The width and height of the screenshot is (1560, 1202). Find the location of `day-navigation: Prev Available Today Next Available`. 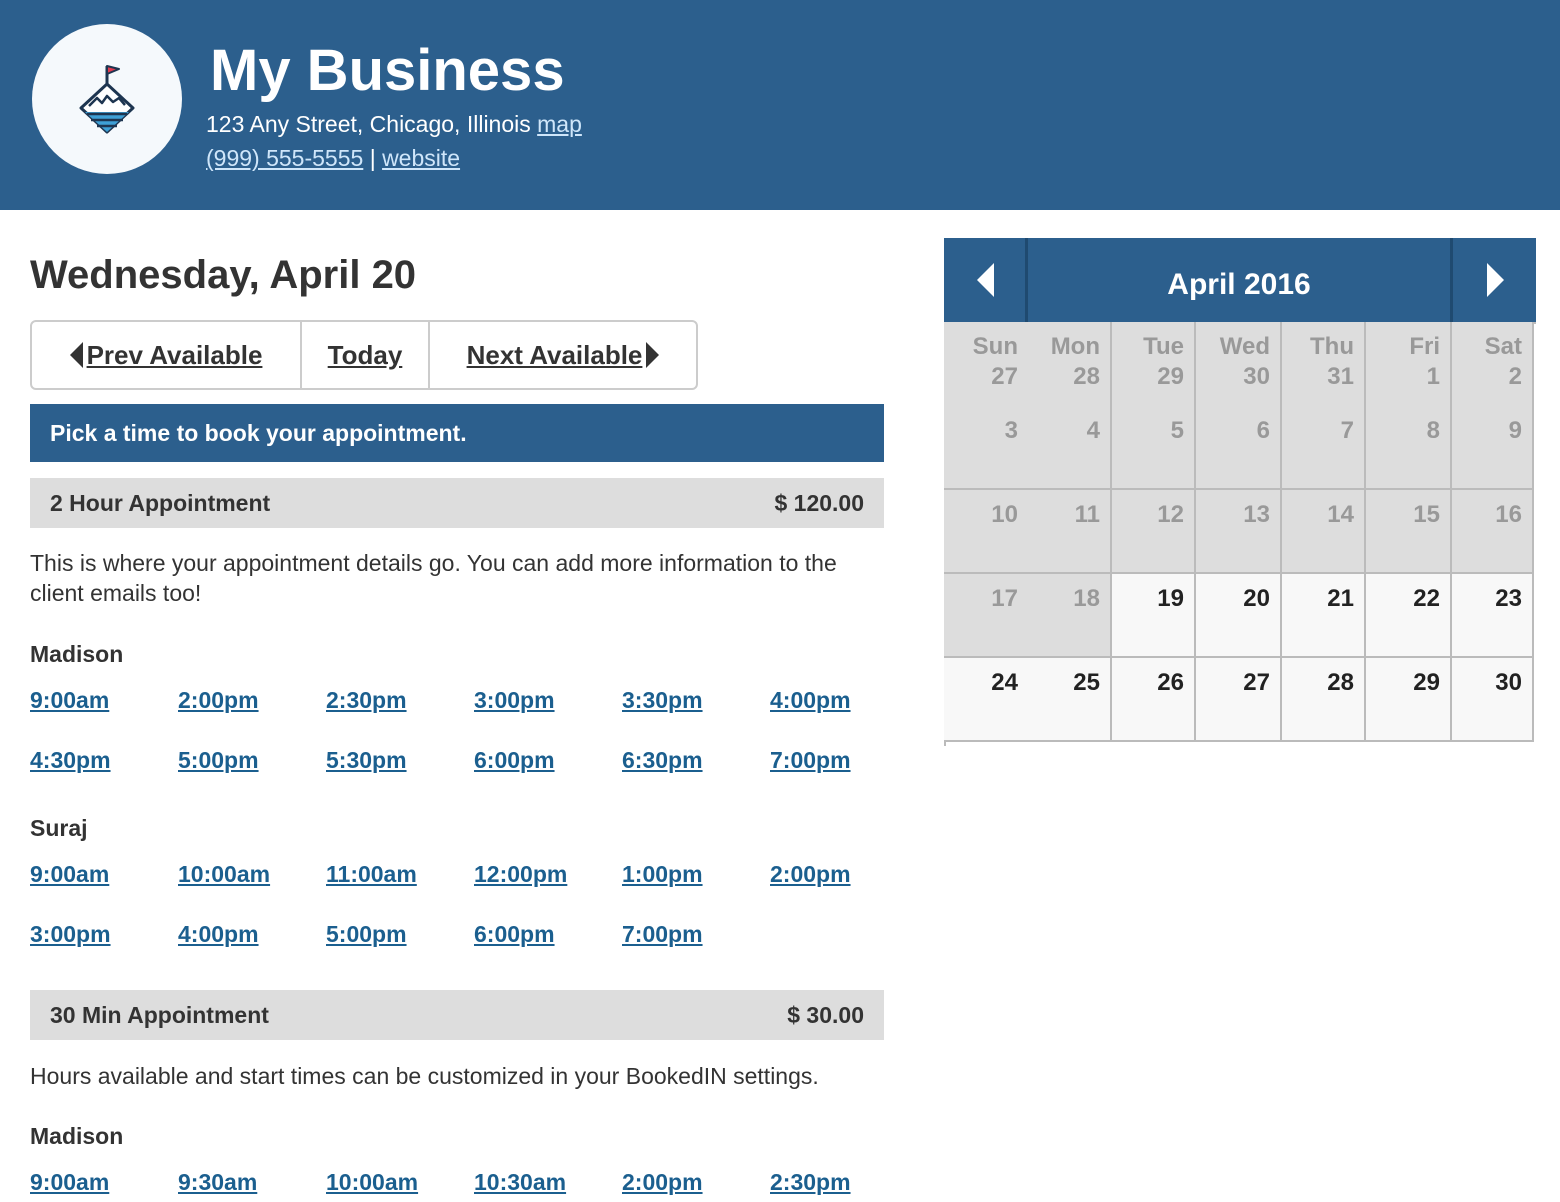

day-navigation: Prev Available Today Next Available is located at coordinates (364, 355).